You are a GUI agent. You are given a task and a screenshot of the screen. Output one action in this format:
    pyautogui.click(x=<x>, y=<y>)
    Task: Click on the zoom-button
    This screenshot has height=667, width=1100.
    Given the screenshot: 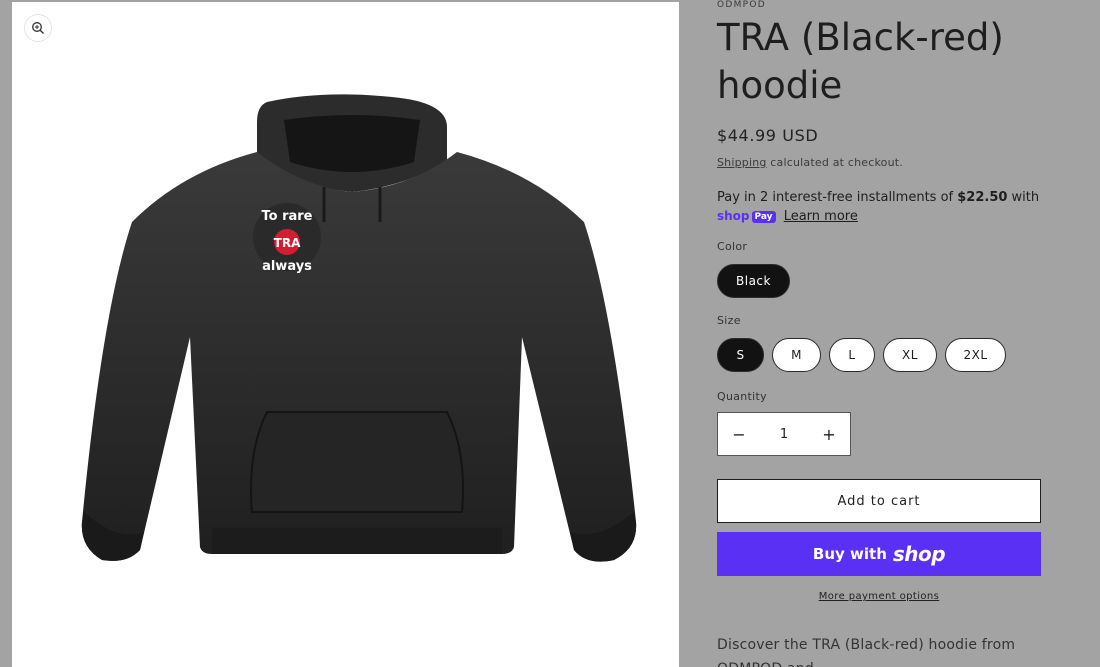 What is the action you would take?
    pyautogui.click(x=38, y=28)
    